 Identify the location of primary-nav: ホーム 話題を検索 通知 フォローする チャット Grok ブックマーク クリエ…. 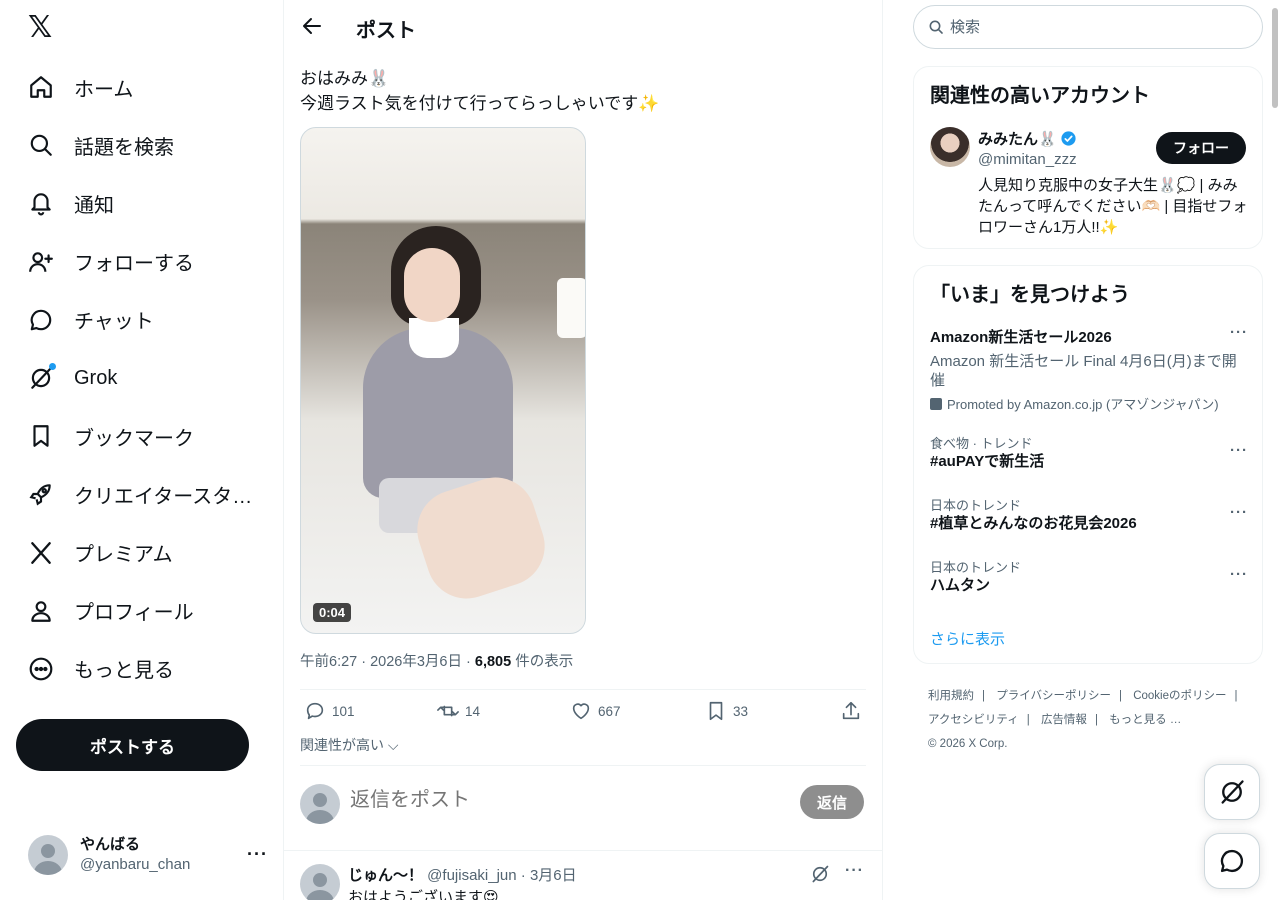
(146, 378).